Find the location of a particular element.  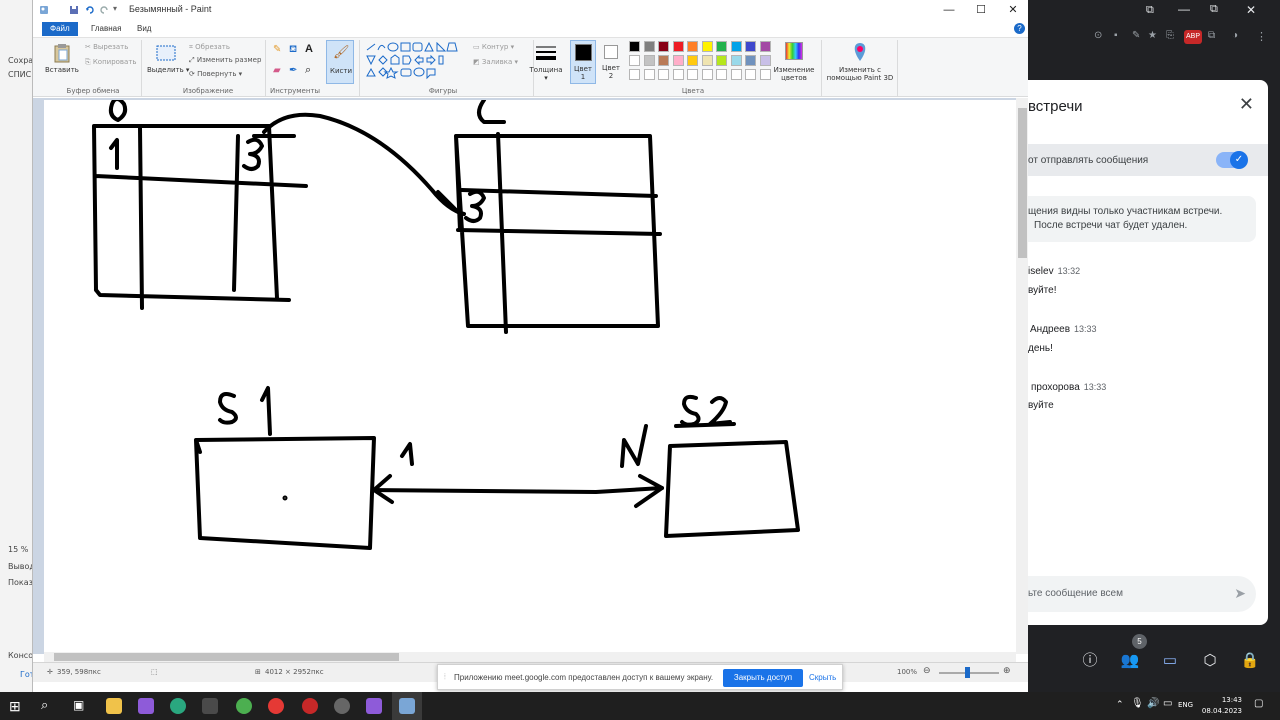

tab-file: Файл is located at coordinates (60, 29).